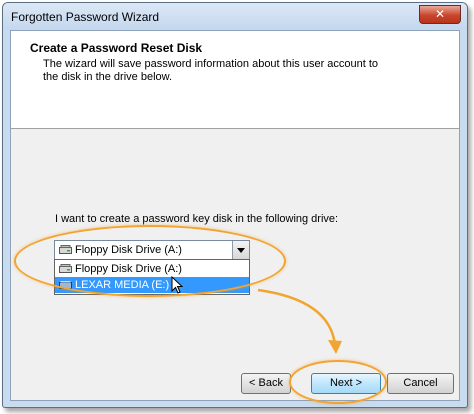 This screenshot has width=474, height=414. Describe the element at coordinates (299, 321) in the screenshot. I see `annotation-arrow` at that location.